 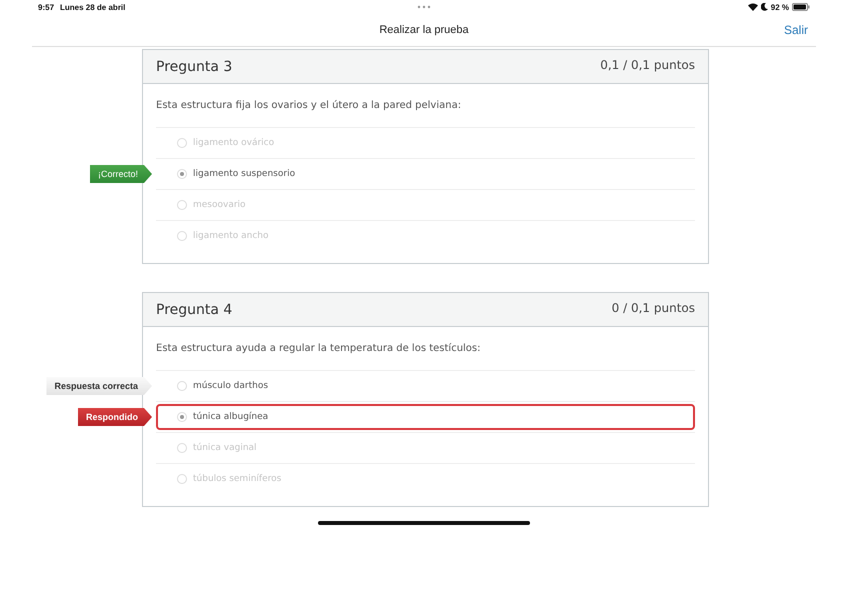 I want to click on answer-label: túbulos seminíferos, so click(x=237, y=479).